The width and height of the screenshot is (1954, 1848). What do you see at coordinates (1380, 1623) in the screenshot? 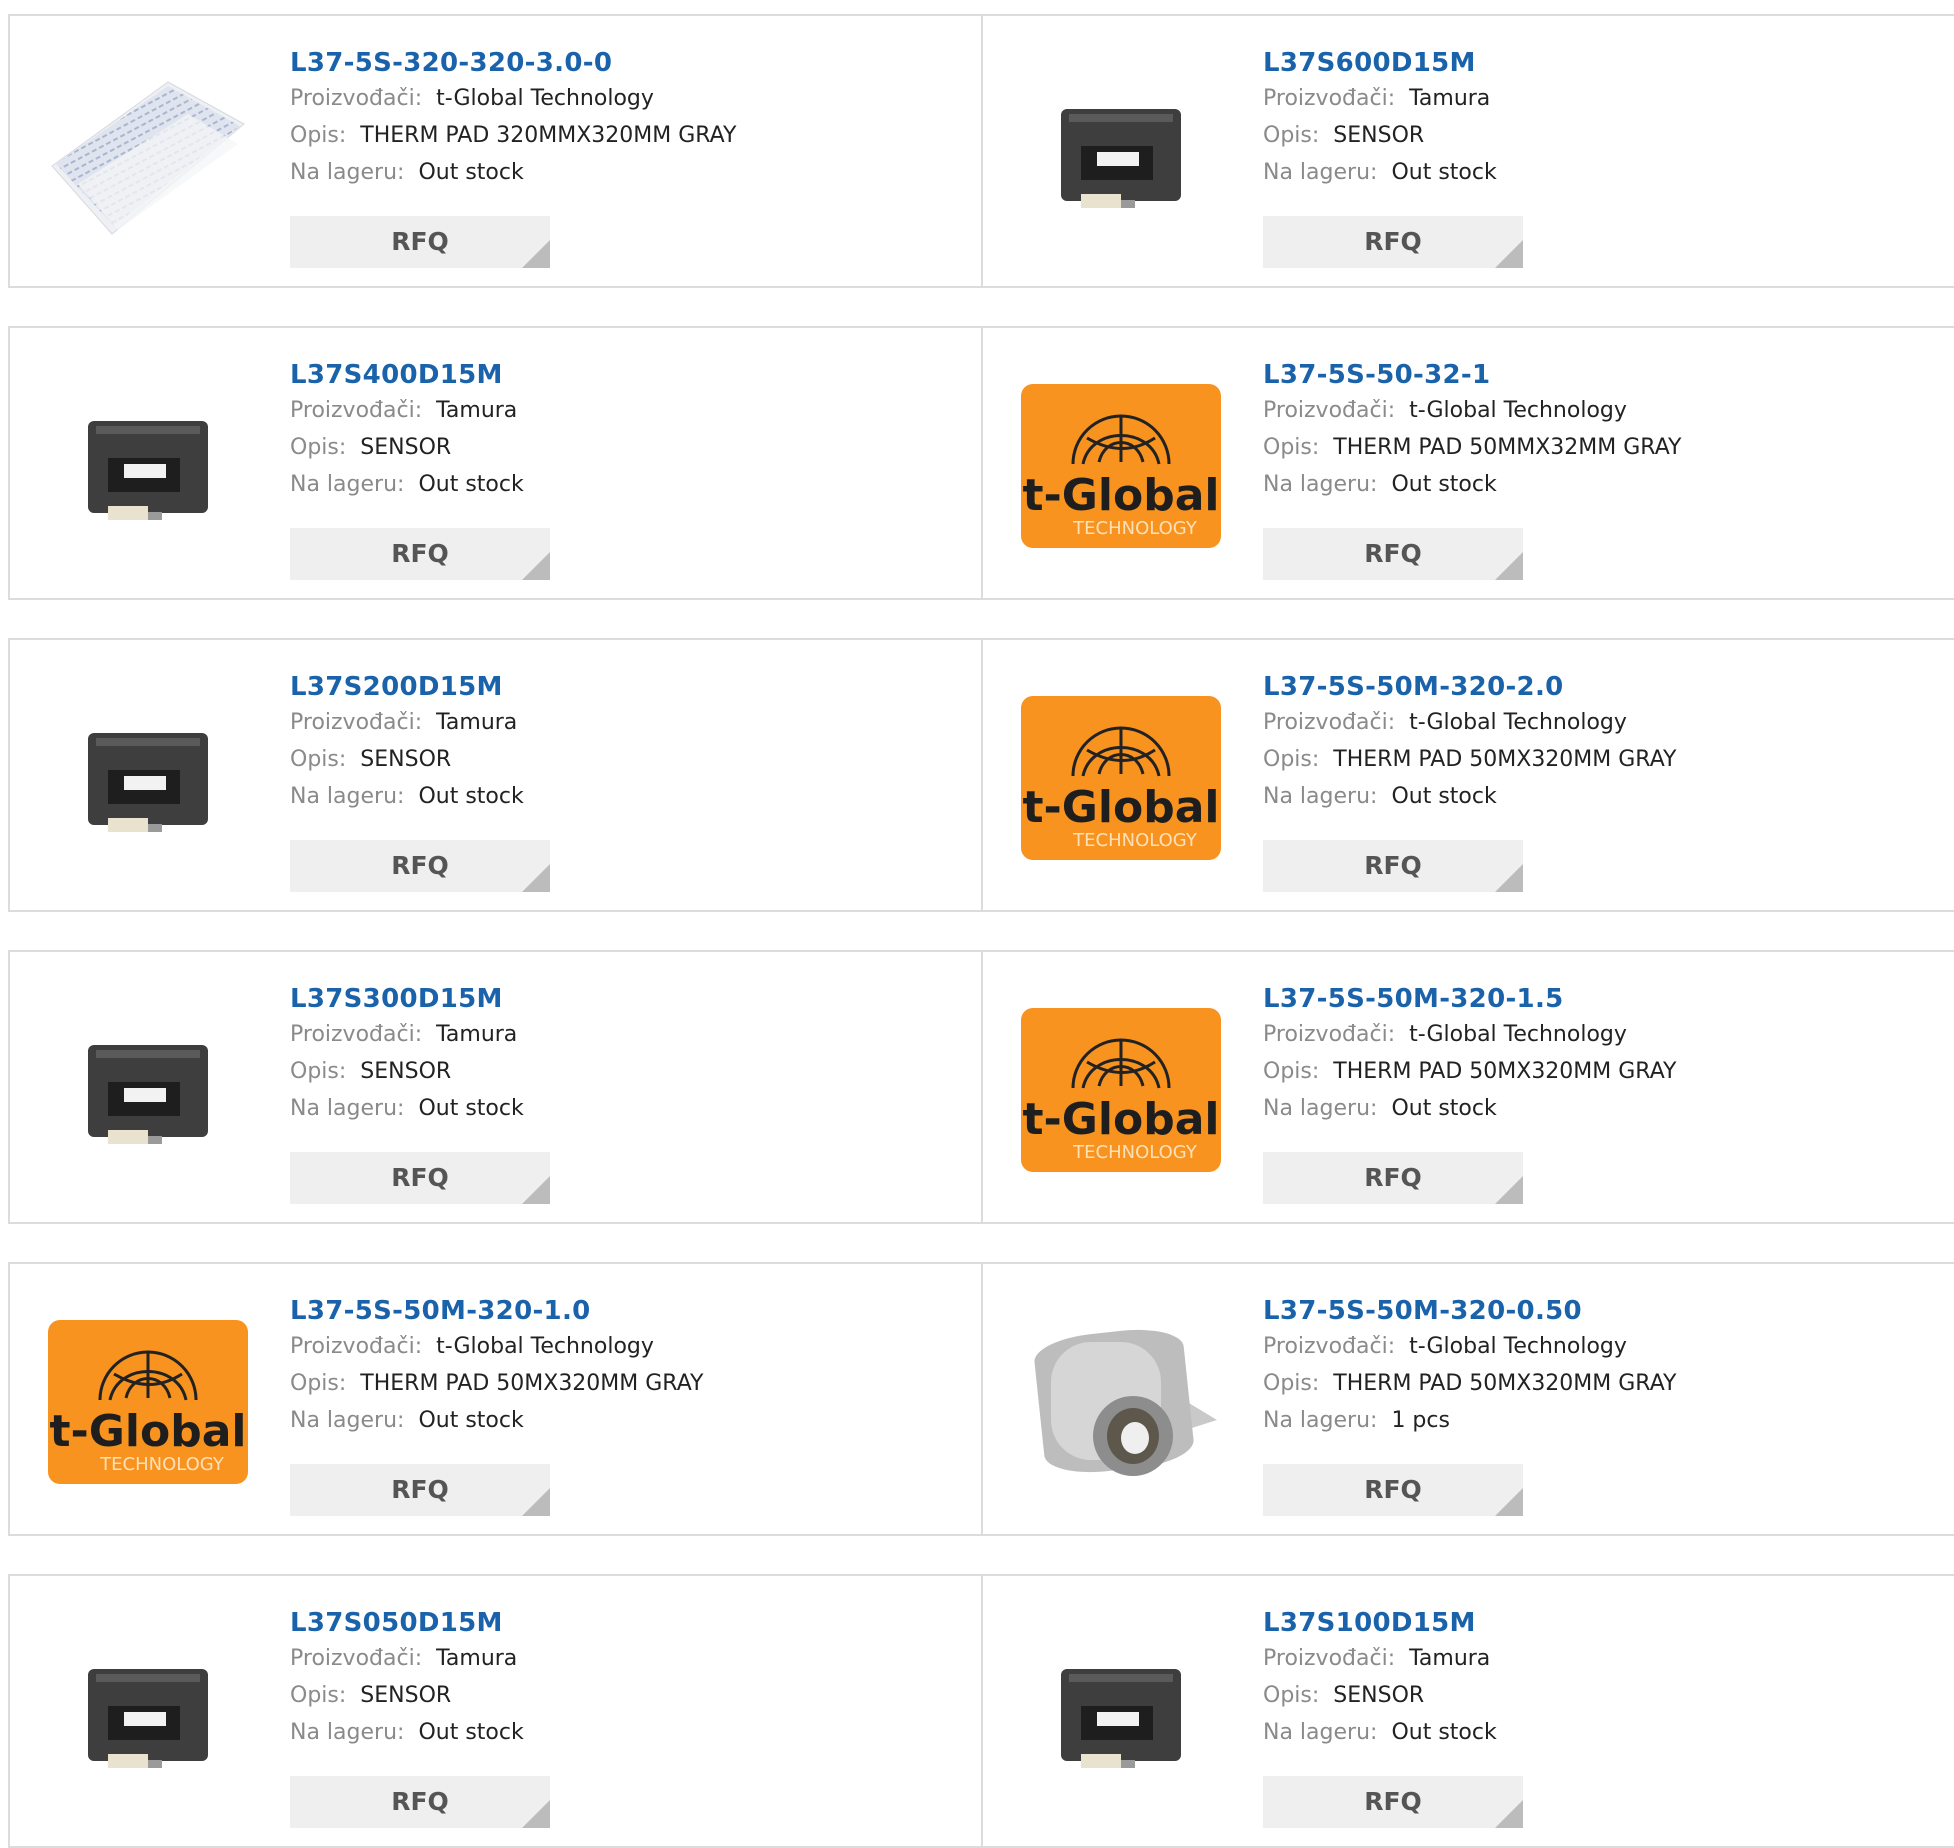
I see `product-part-link: L37S100D15M` at bounding box center [1380, 1623].